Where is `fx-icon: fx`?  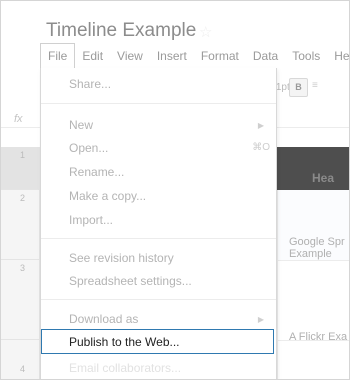
fx-icon: fx is located at coordinates (18, 119).